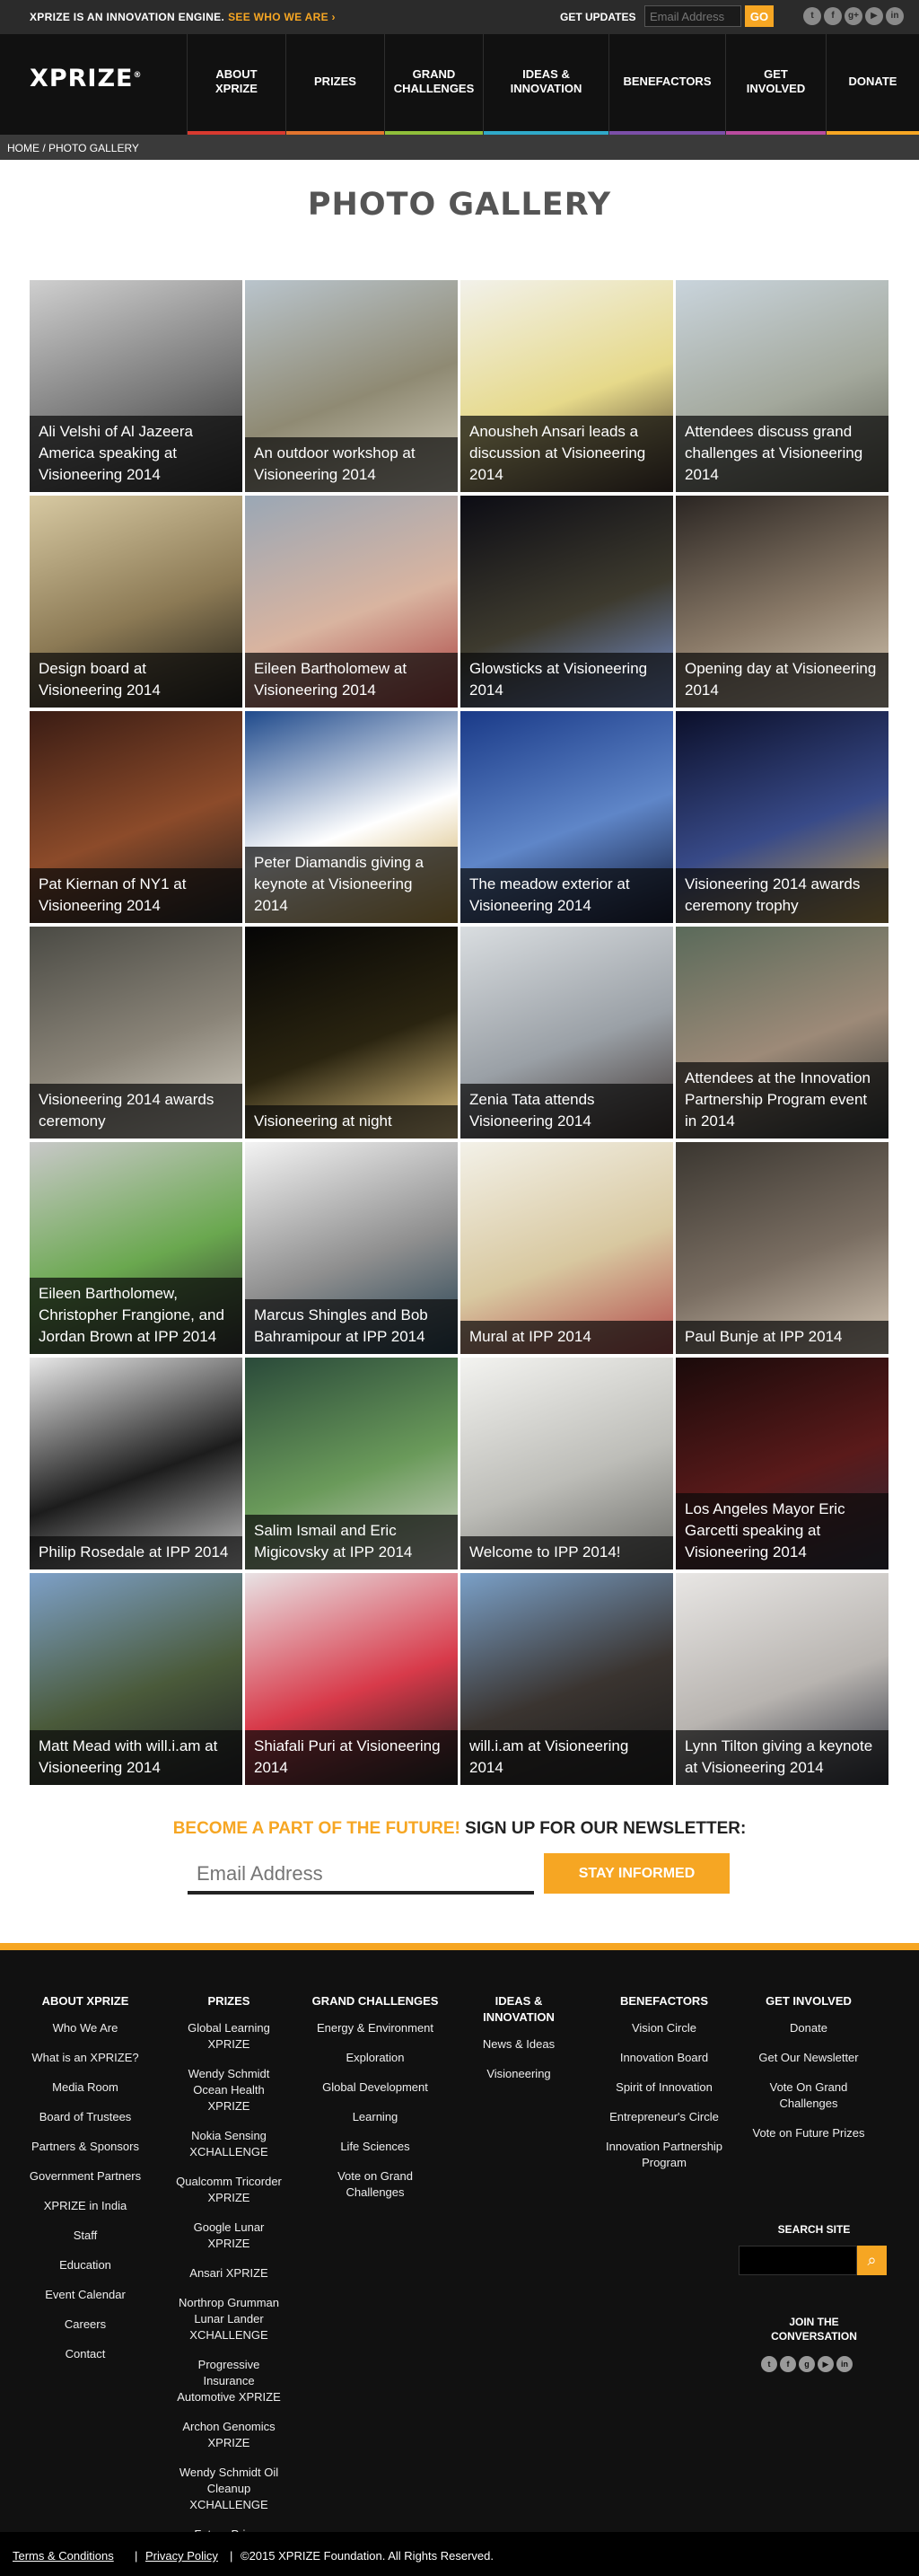  I want to click on footer-link: Careers, so click(85, 2325).